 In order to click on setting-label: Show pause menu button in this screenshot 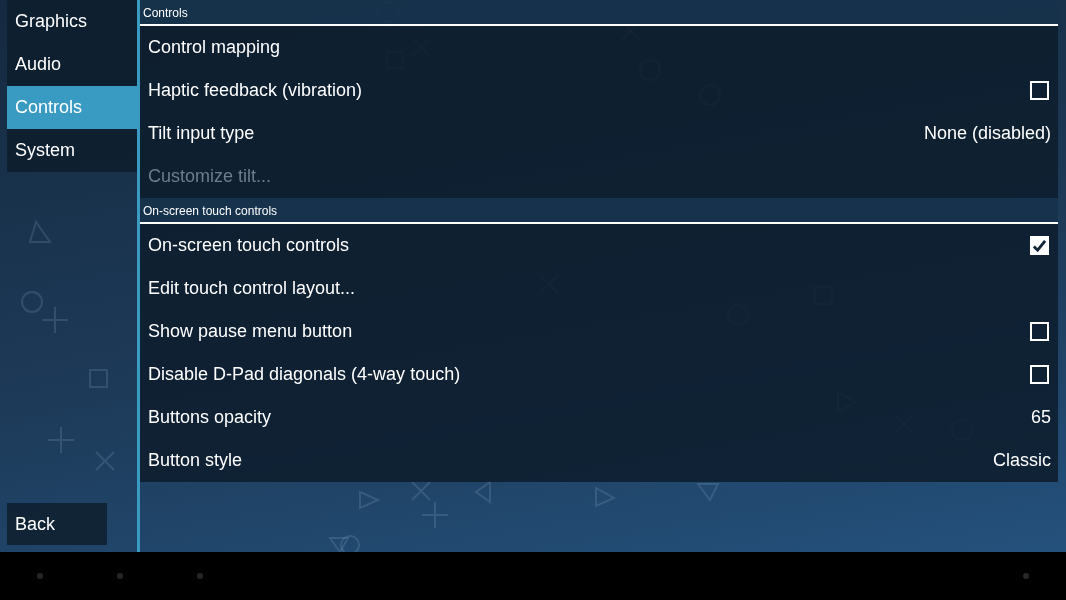, I will do `click(250, 331)`.